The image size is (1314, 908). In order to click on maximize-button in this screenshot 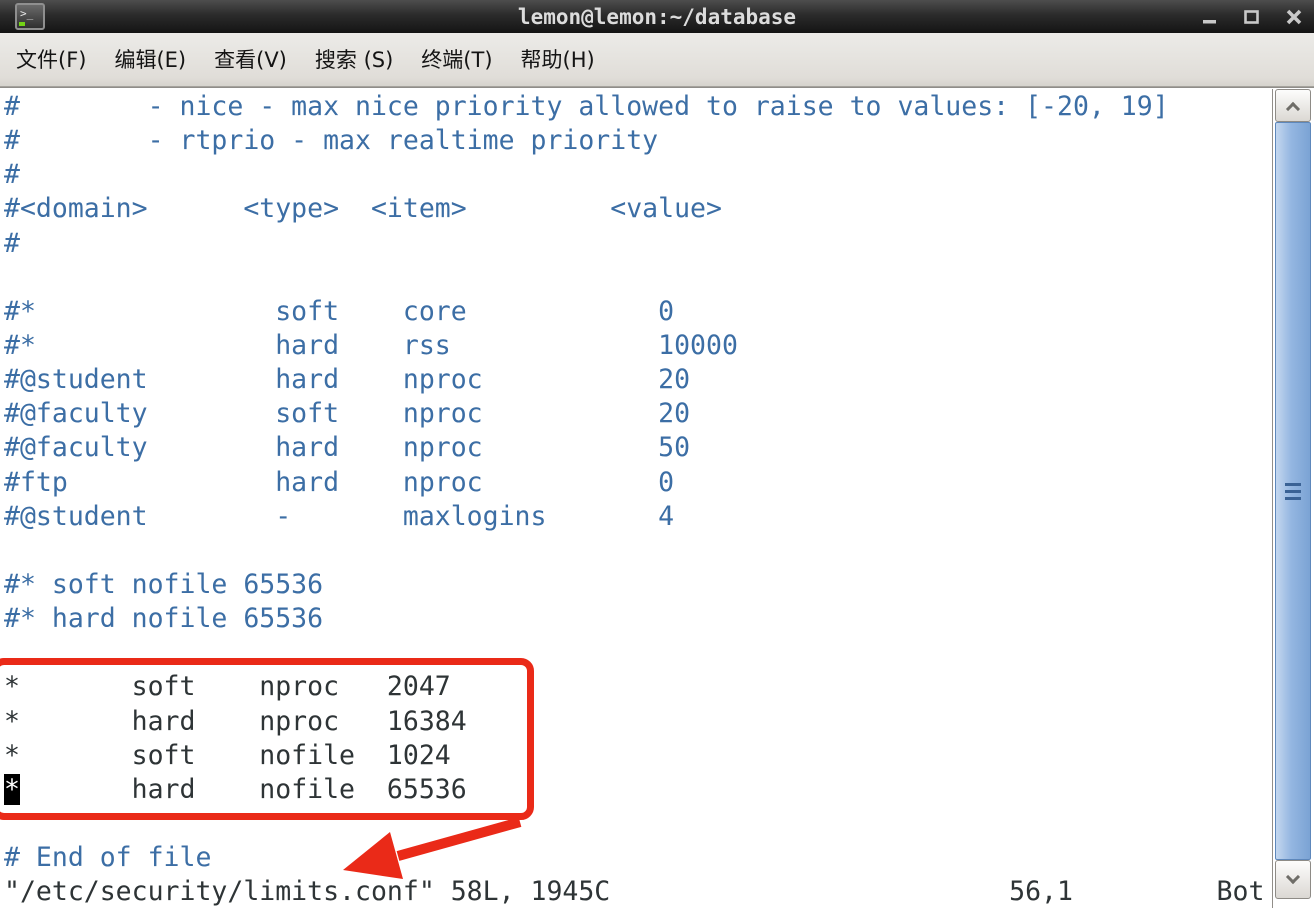, I will do `click(1252, 17)`.